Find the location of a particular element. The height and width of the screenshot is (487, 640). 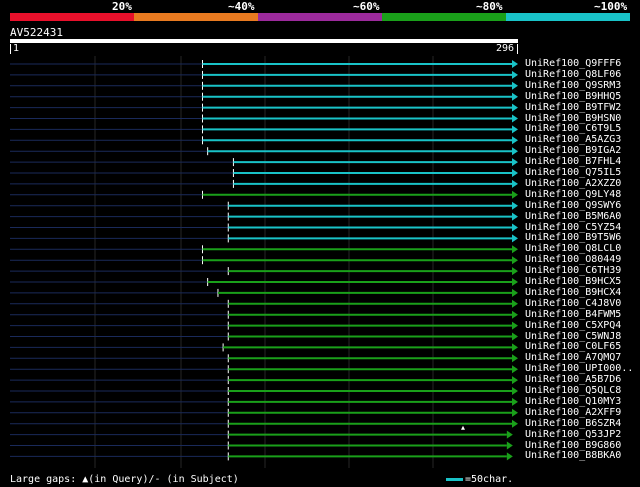

hit-label: UniRef100_B9G860 is located at coordinates (573, 445).